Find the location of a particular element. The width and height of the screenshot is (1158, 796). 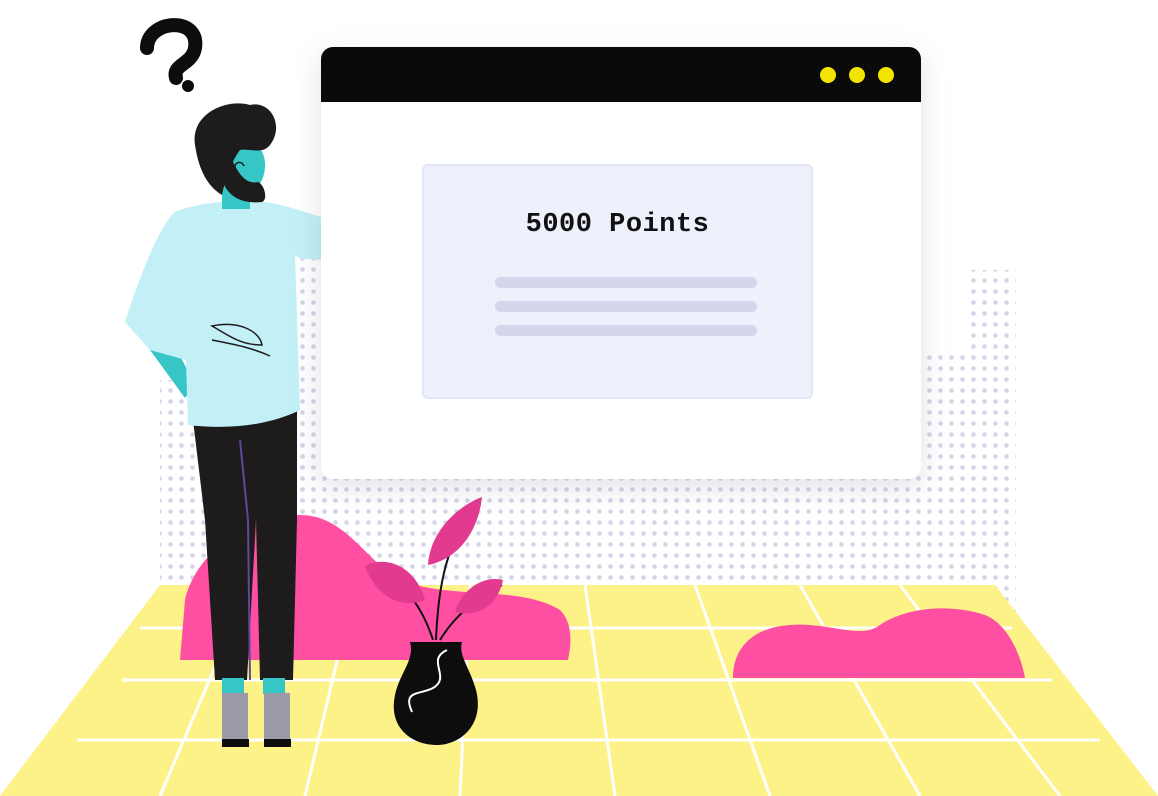

points-card: 5000 Points is located at coordinates (617, 281).